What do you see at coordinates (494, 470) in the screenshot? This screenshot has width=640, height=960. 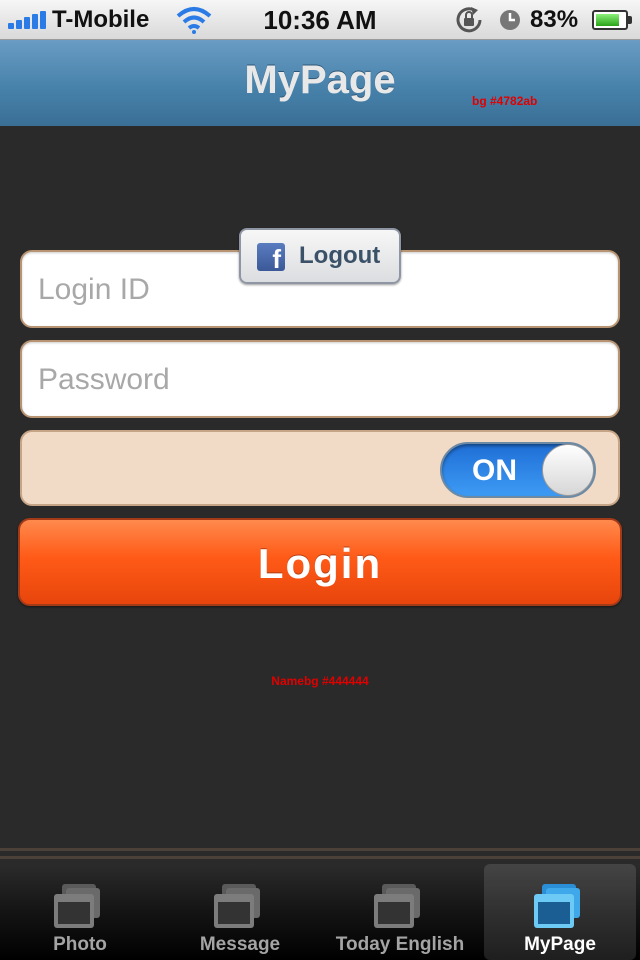 I see `toggle-label: ON` at bounding box center [494, 470].